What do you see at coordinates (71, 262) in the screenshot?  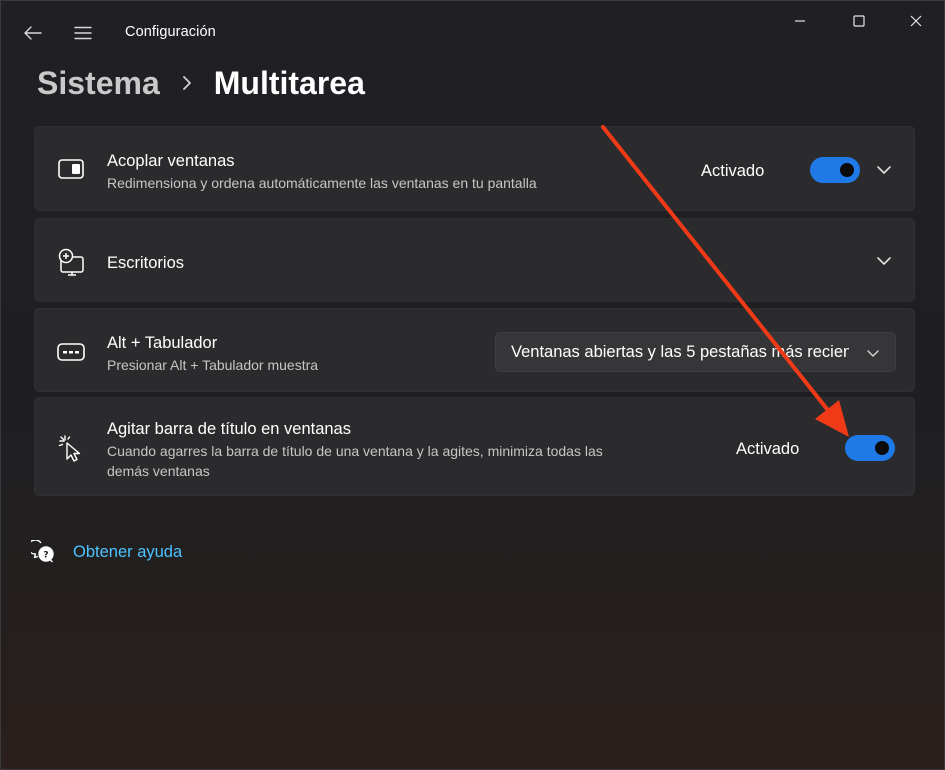 I see `desktops-icon` at bounding box center [71, 262].